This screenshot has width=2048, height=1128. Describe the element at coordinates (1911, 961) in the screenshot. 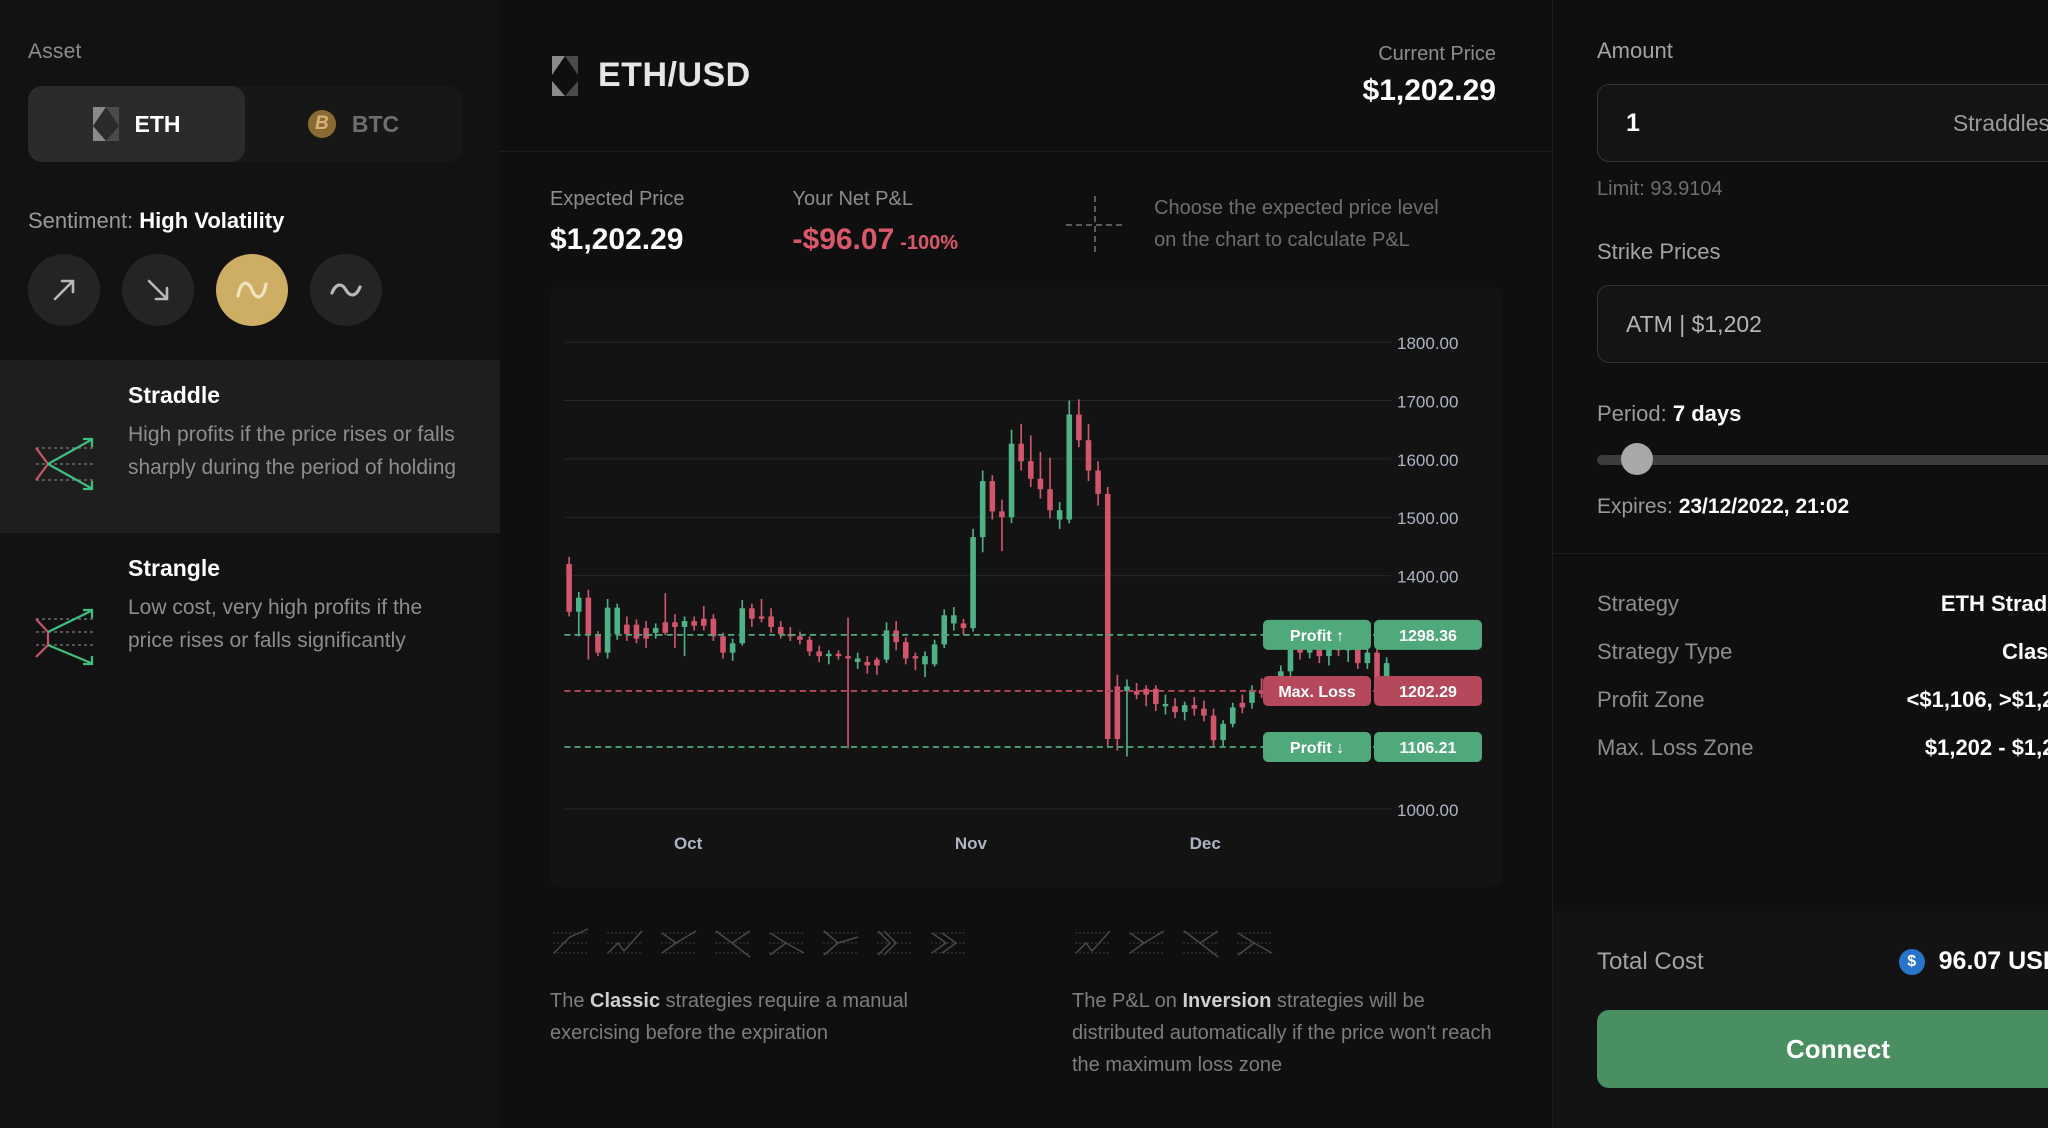

I see `usdc-icon: $` at that location.